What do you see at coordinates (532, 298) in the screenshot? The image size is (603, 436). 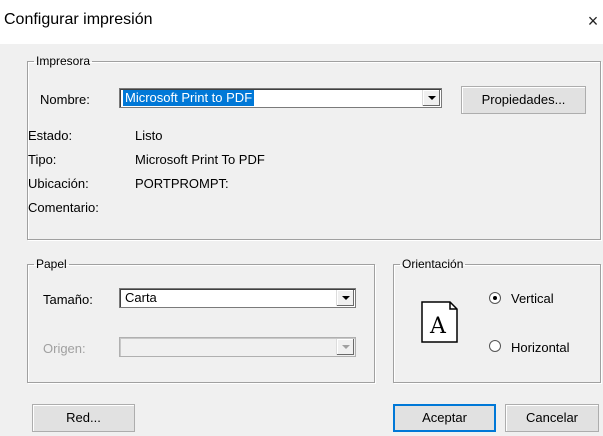 I see `orientation-vertical-label: Vertical` at bounding box center [532, 298].